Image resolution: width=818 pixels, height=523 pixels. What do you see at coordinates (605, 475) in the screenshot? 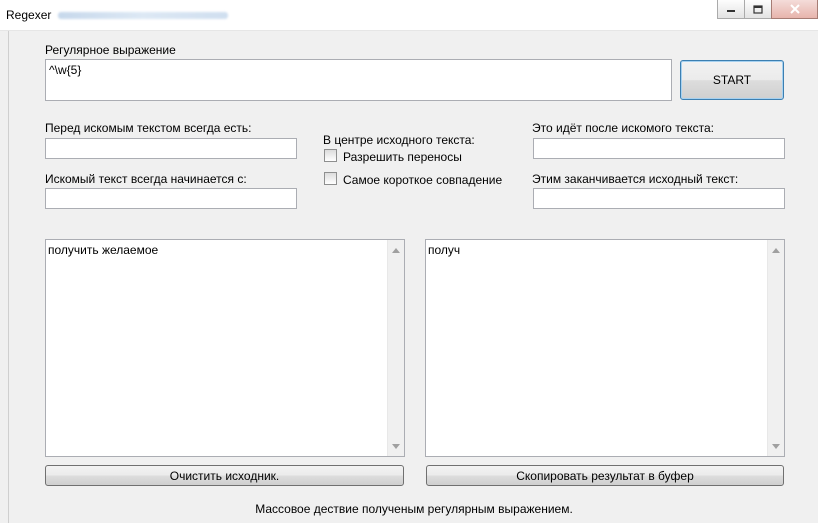
I see `copy-result-button: Скопировать результат в буфер` at bounding box center [605, 475].